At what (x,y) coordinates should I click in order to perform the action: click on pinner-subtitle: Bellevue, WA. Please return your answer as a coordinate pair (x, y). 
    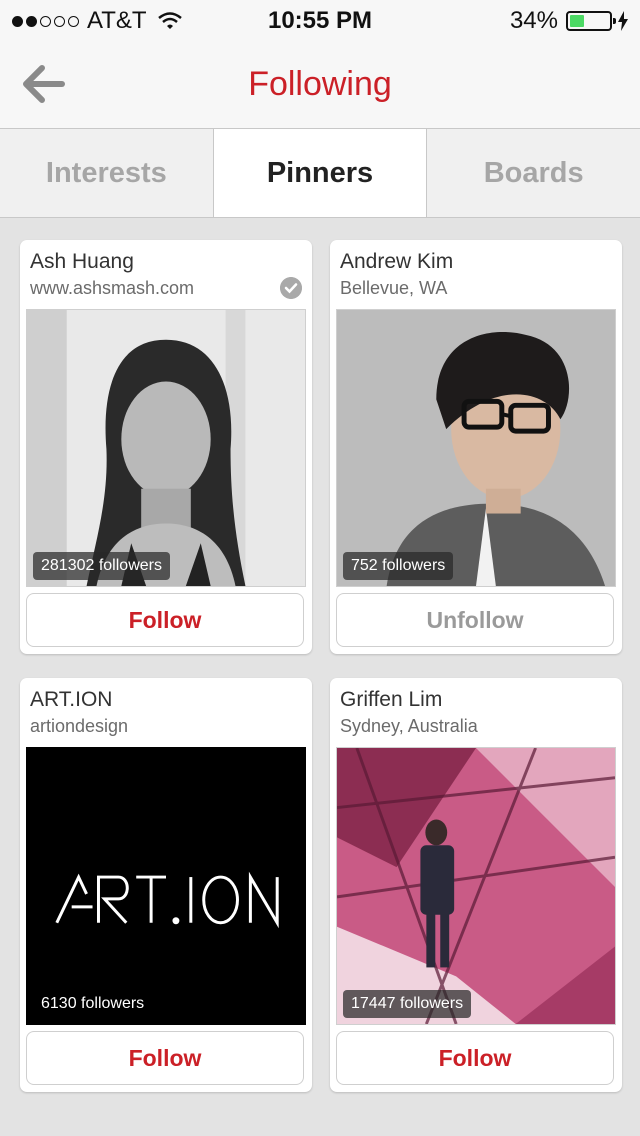
    Looking at the image, I should click on (394, 288).